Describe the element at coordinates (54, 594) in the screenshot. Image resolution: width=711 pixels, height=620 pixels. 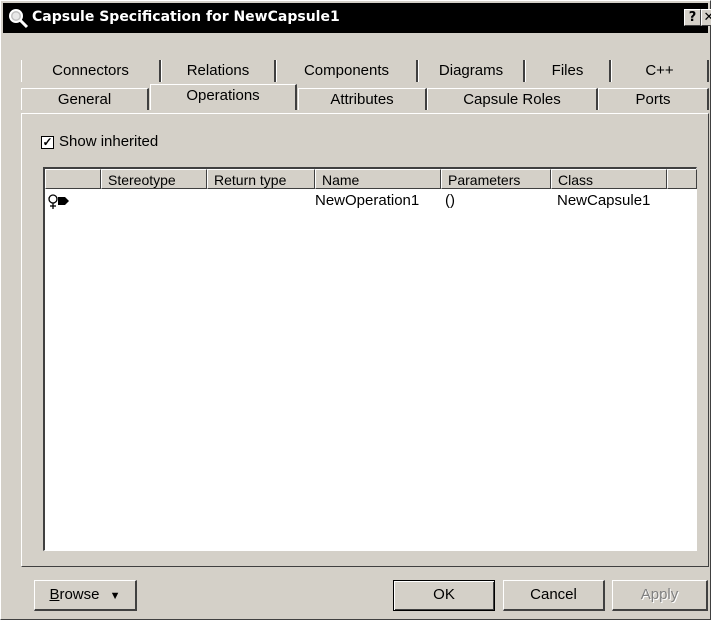
I see `browse-accel: B` at that location.